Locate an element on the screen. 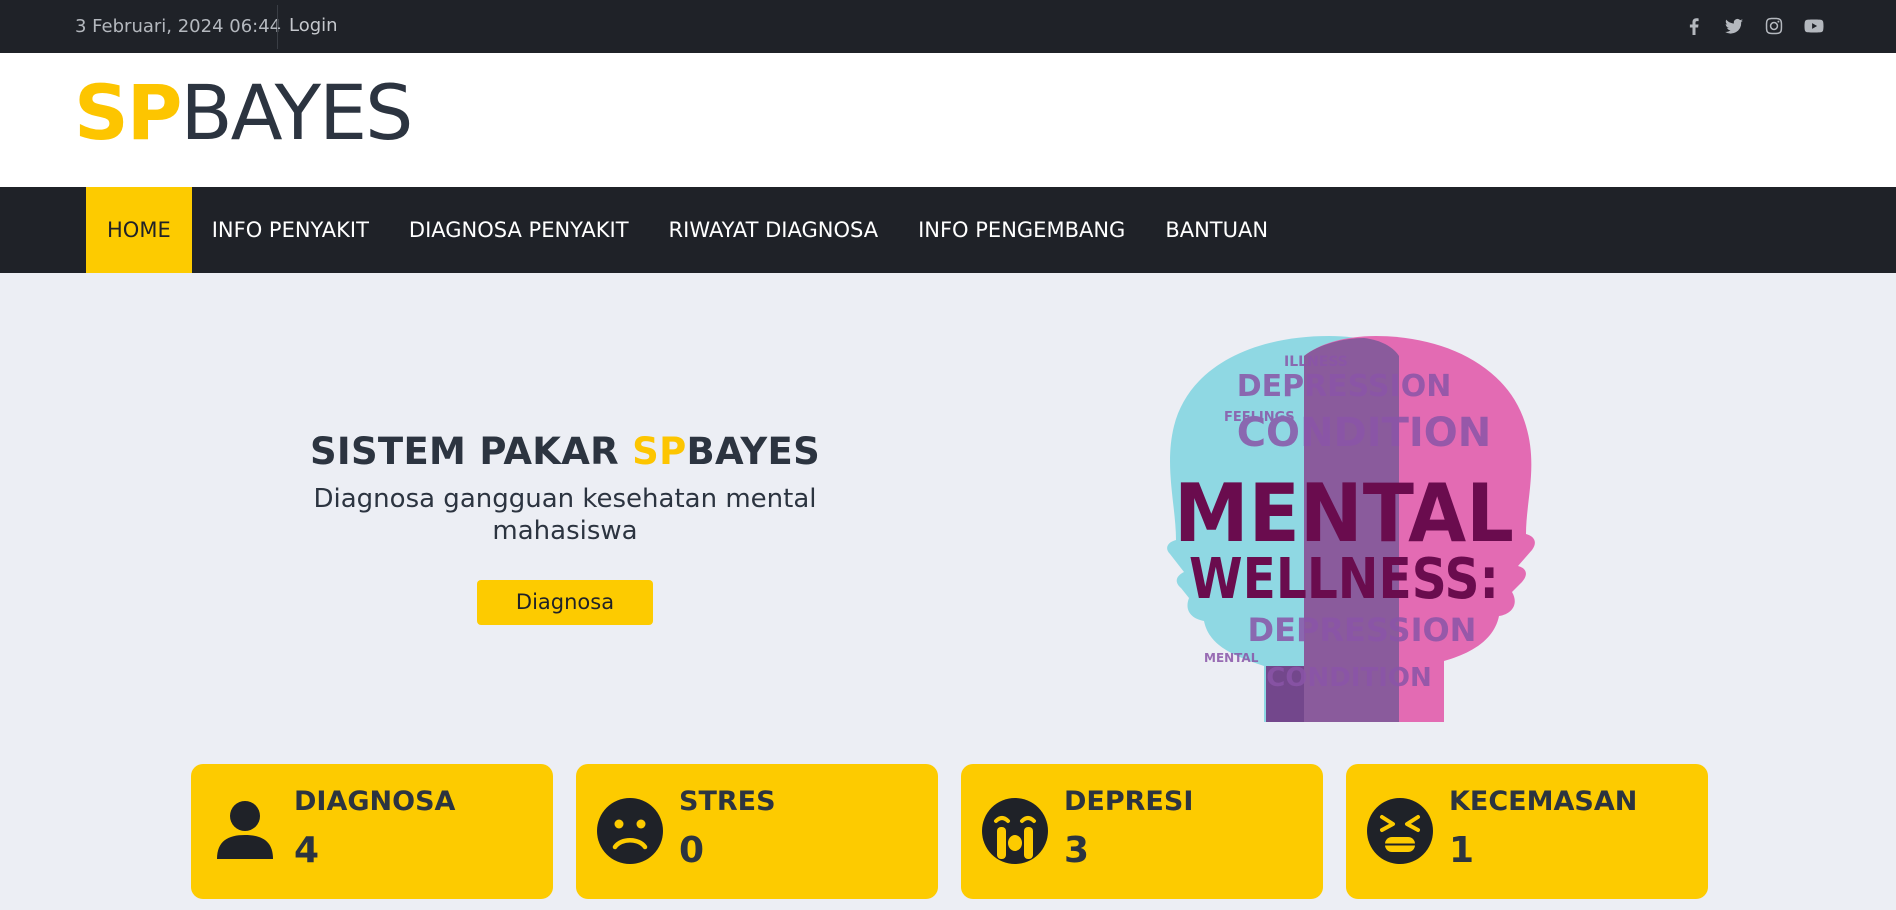 This screenshot has height=910, width=1896. anxious-face-icon is located at coordinates (1400, 831).